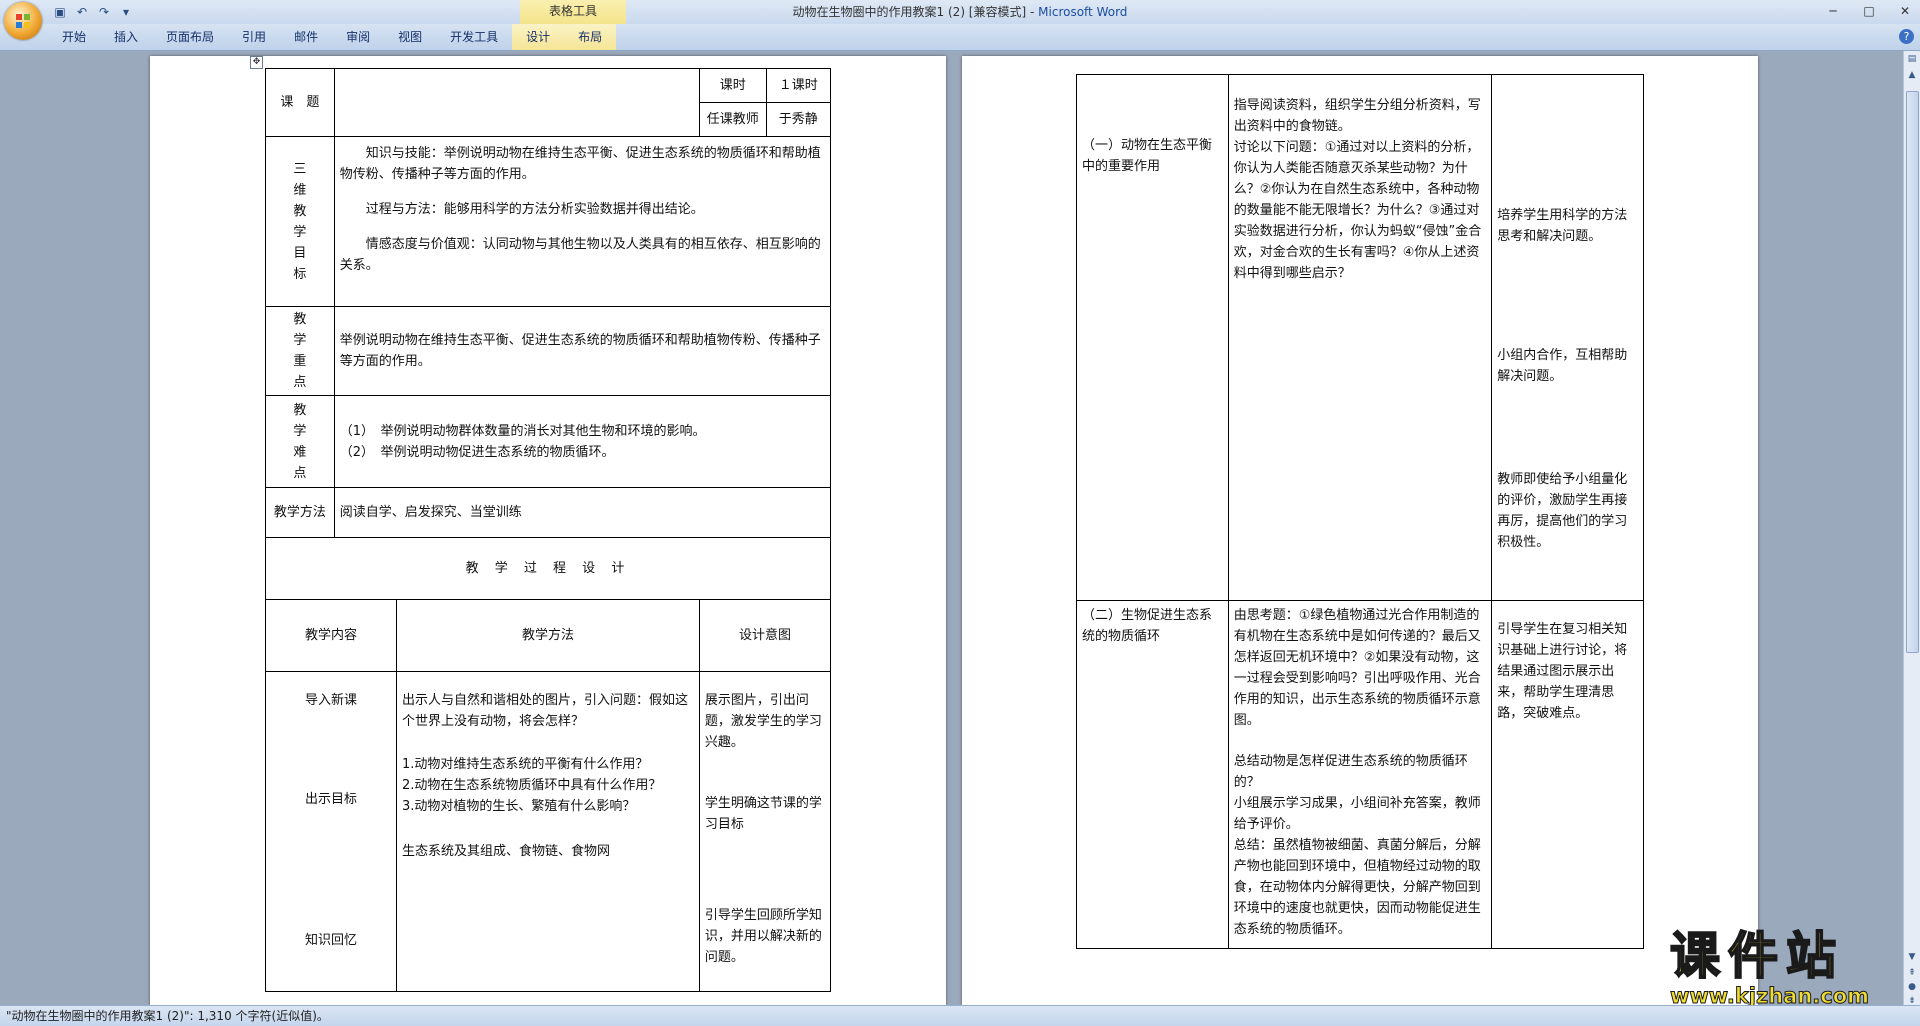  I want to click on difficulties-label: 教 学 难 点, so click(300, 441).